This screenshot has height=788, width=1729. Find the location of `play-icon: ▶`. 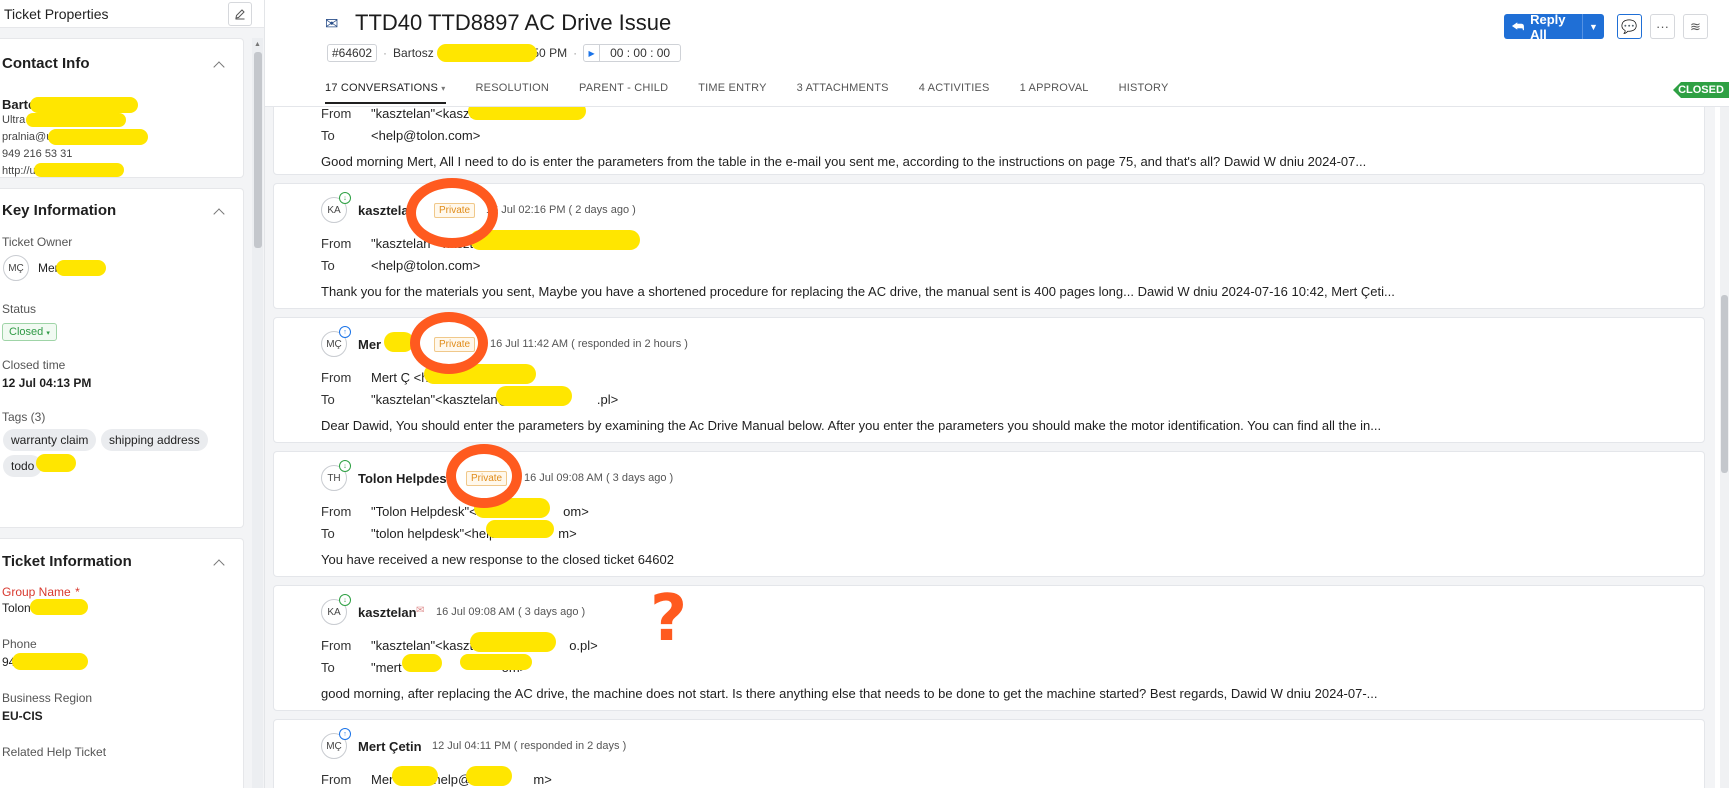

play-icon: ▶ is located at coordinates (592, 53).